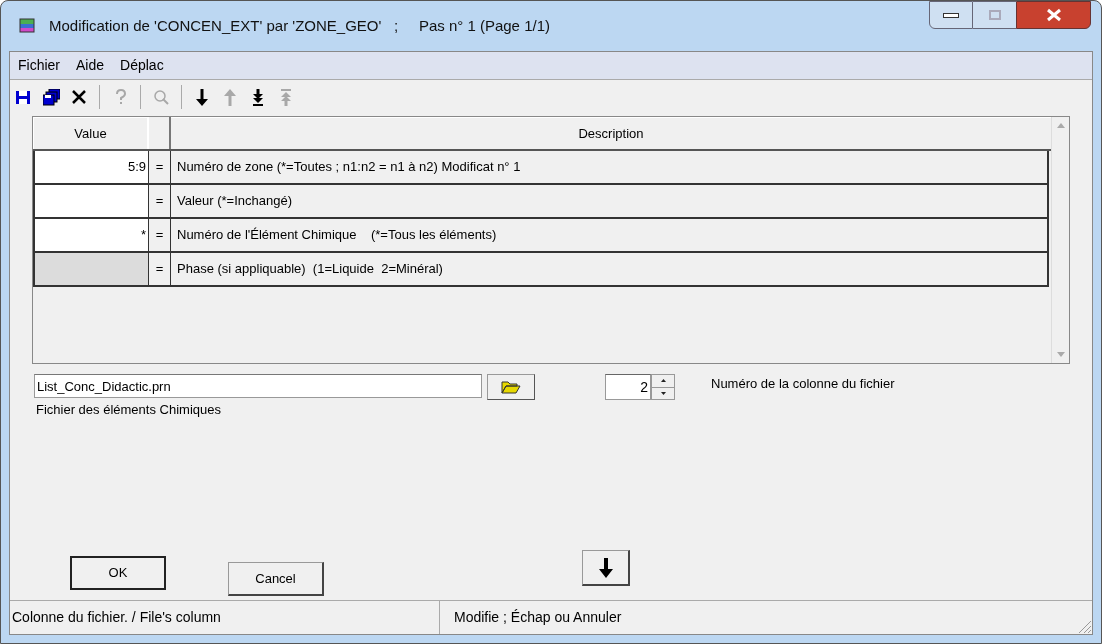  What do you see at coordinates (951, 15) in the screenshot?
I see `minimize-button` at bounding box center [951, 15].